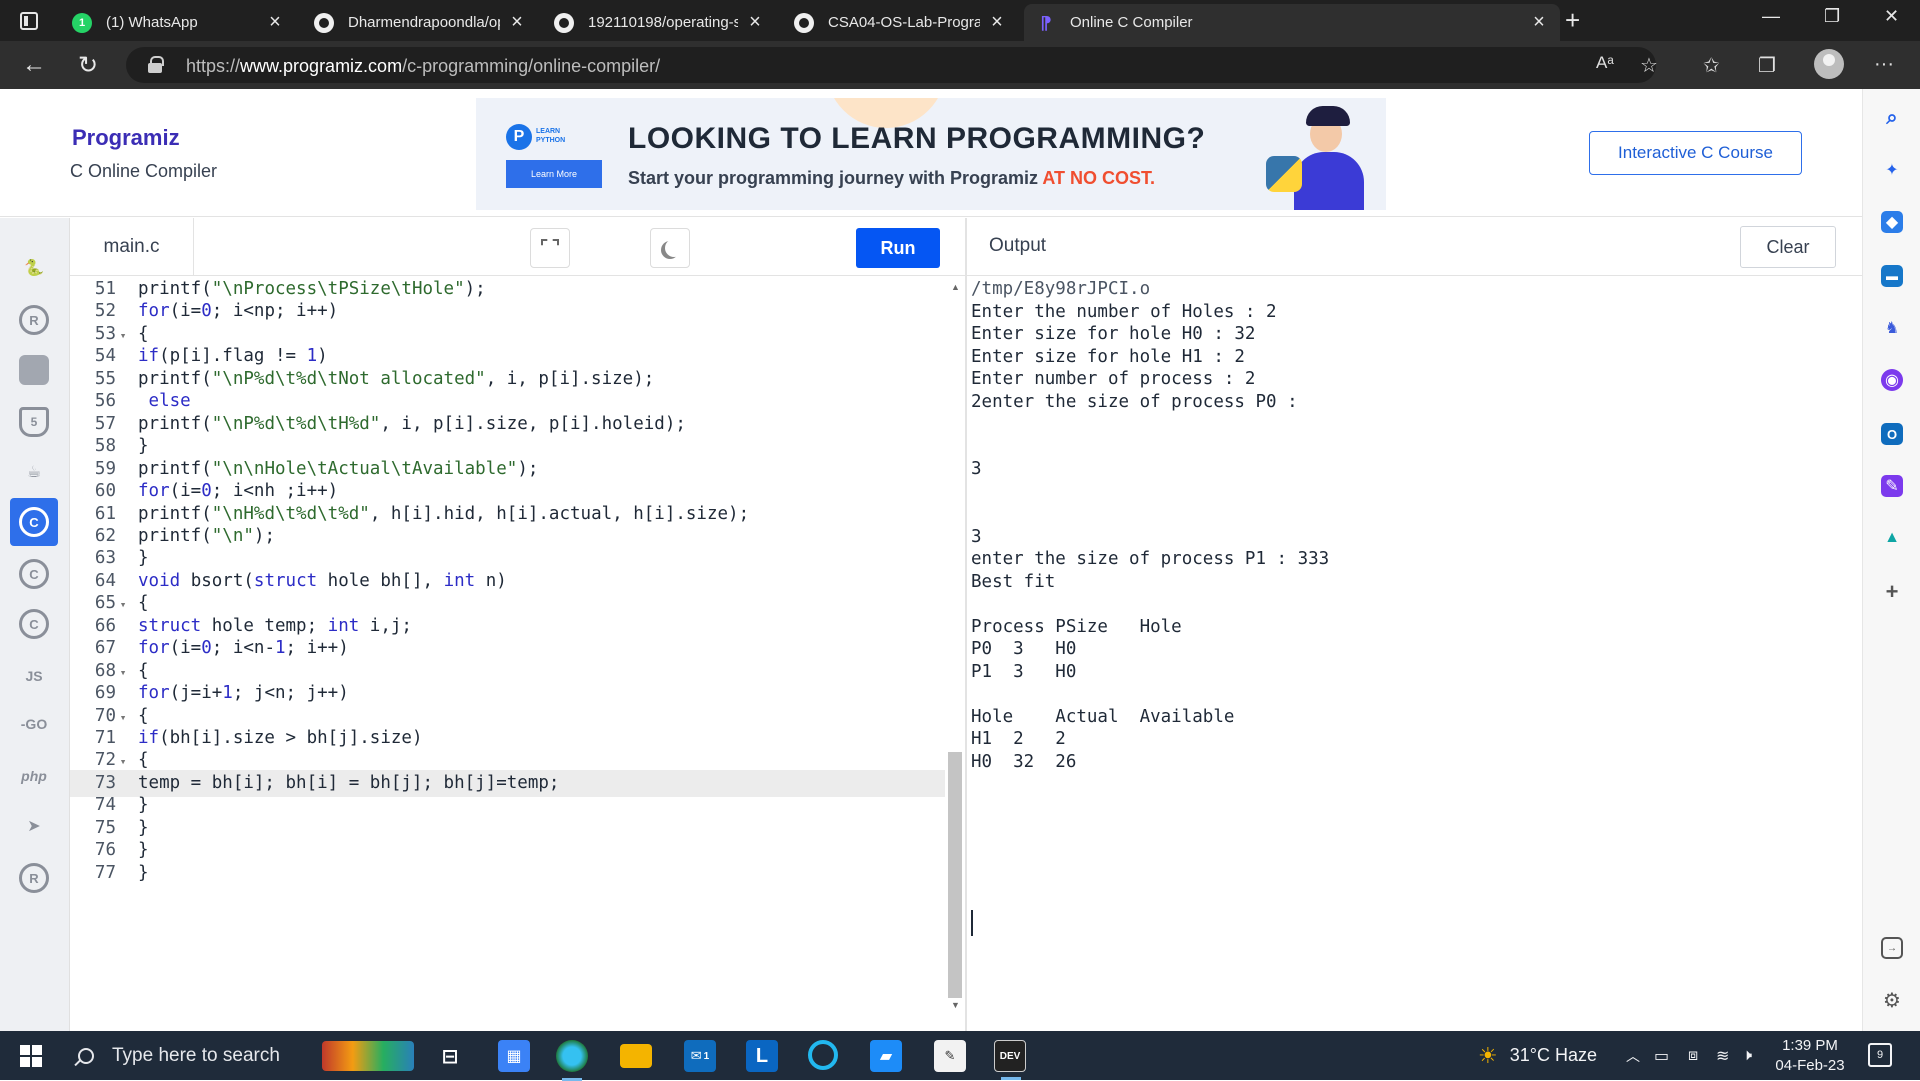 This screenshot has height=1081, width=1920. What do you see at coordinates (1892, 380) in the screenshot?
I see `microsoft-365-icon: ◉` at bounding box center [1892, 380].